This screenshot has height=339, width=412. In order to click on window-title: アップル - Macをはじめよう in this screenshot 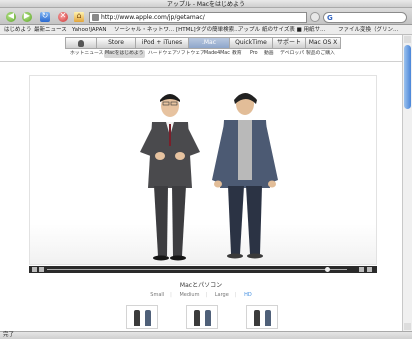, I will do `click(206, 4)`.